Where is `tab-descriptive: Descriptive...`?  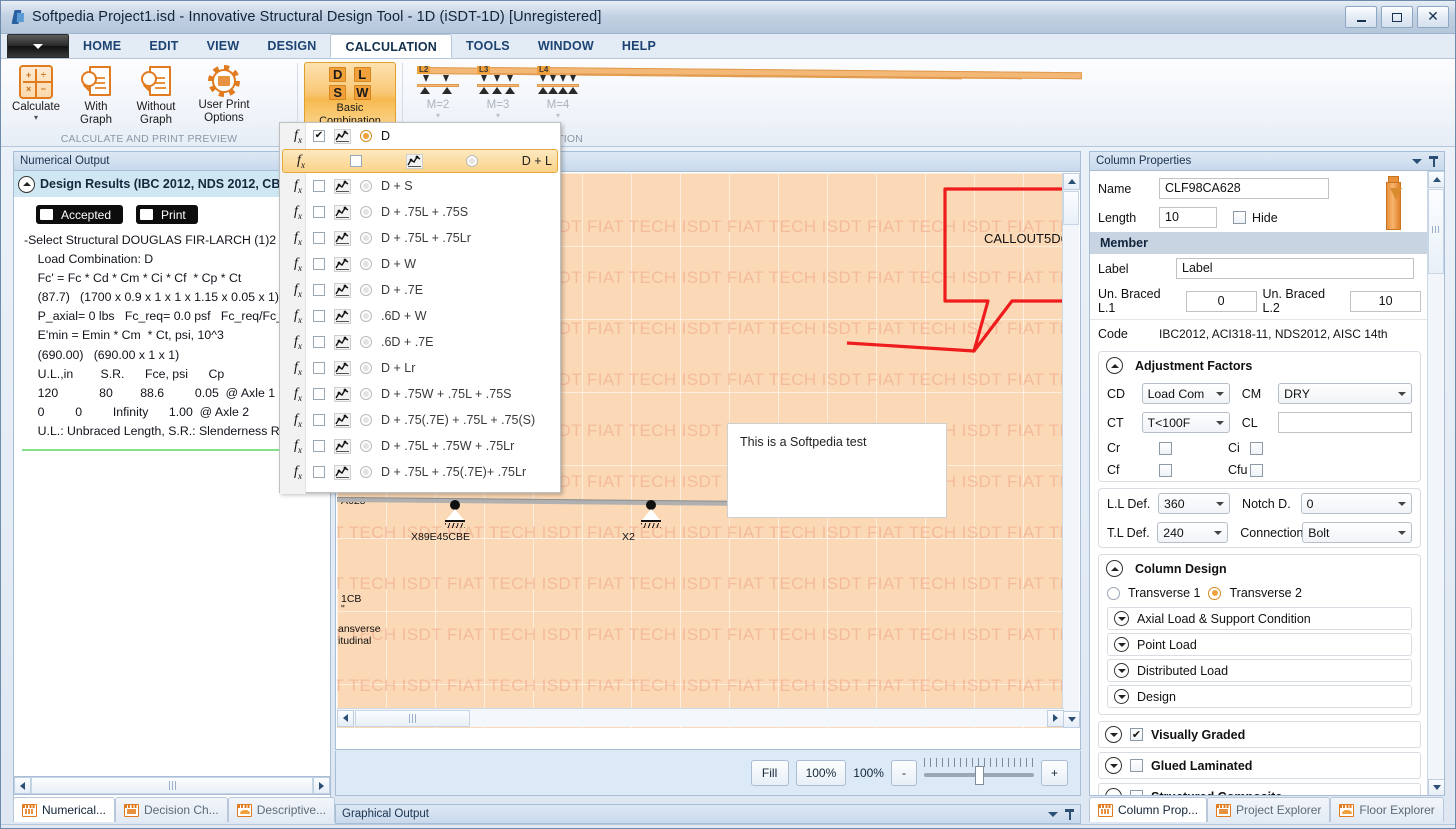
tab-descriptive: Descriptive... is located at coordinates (281, 809).